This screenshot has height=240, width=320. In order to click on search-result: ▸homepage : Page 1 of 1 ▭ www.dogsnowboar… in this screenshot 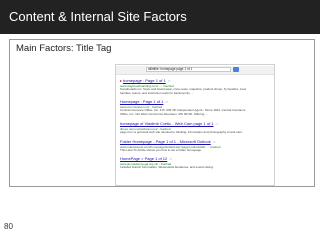, I will do `click(195, 87)`.